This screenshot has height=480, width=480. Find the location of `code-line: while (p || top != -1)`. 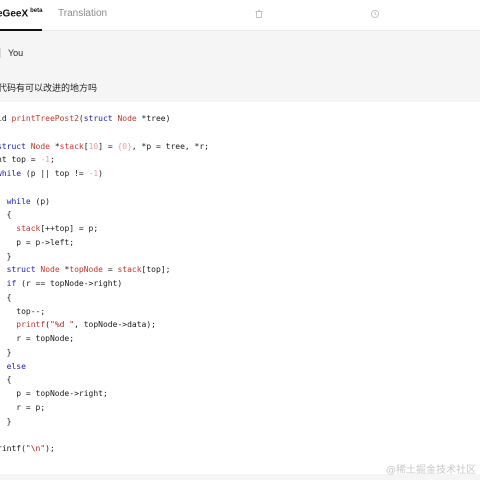

code-line: while (p || top != -1) is located at coordinates (51, 173).